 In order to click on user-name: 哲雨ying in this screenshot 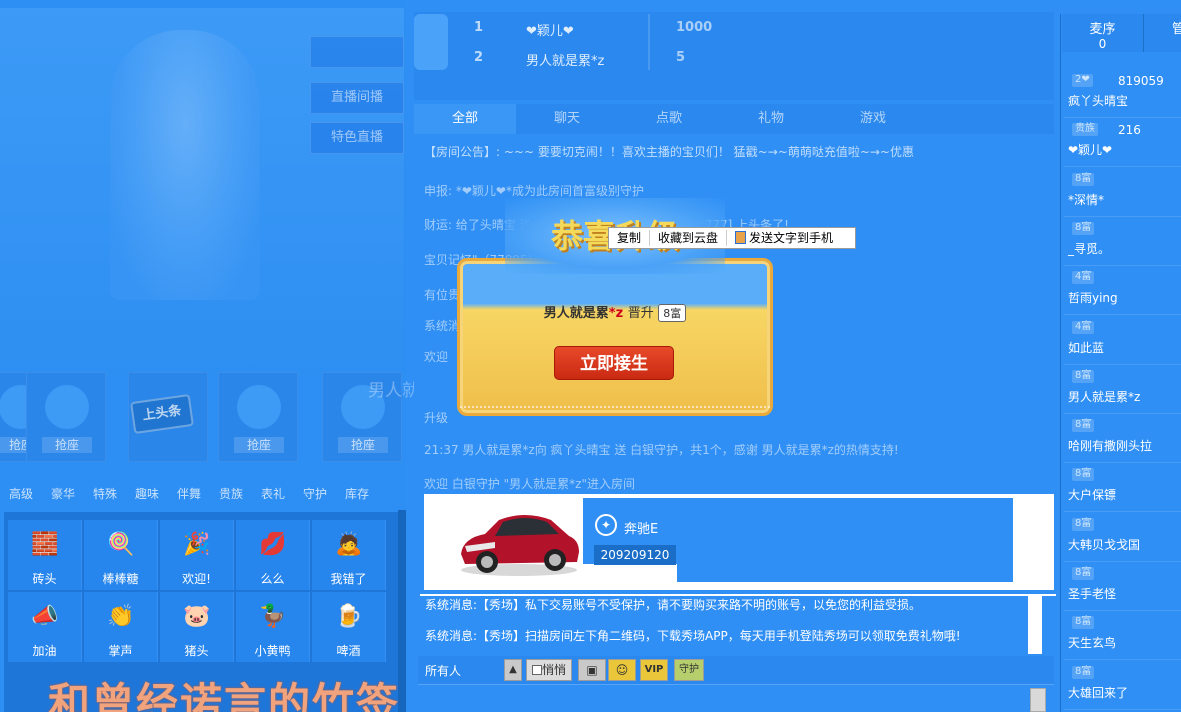, I will do `click(1093, 298)`.